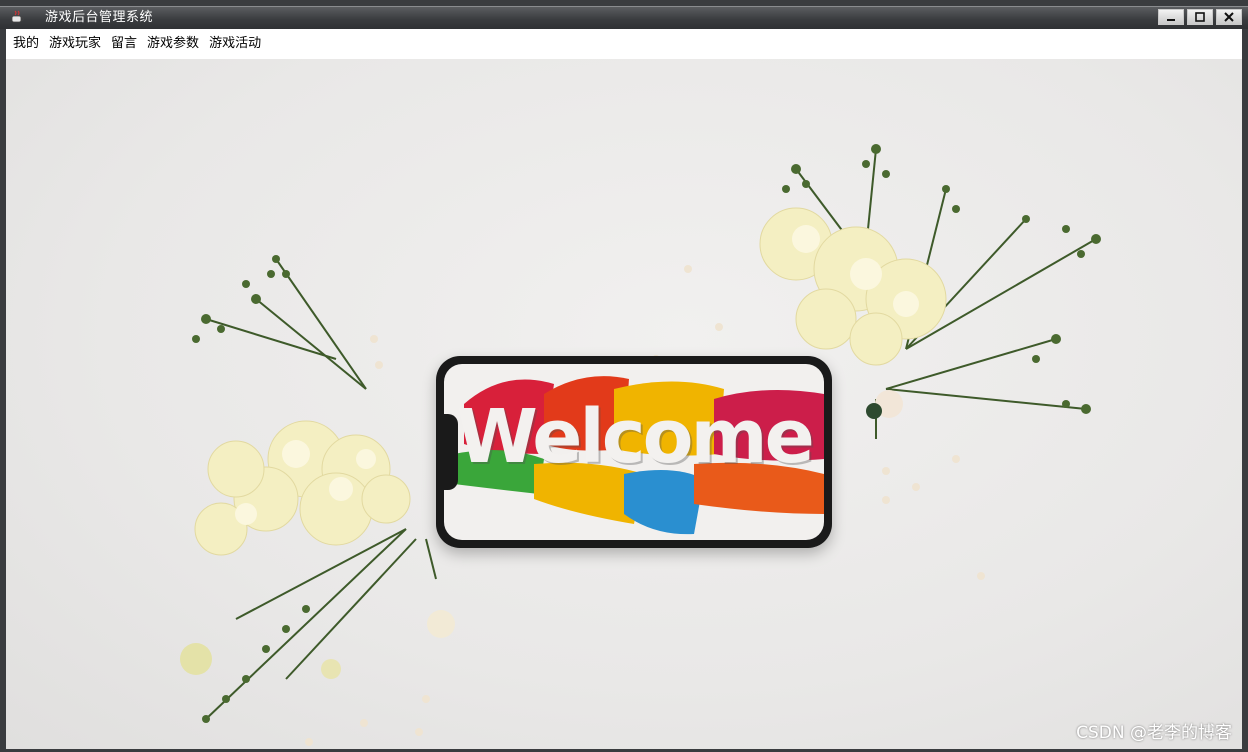  Describe the element at coordinates (17, 16) in the screenshot. I see `java-cup-icon` at that location.